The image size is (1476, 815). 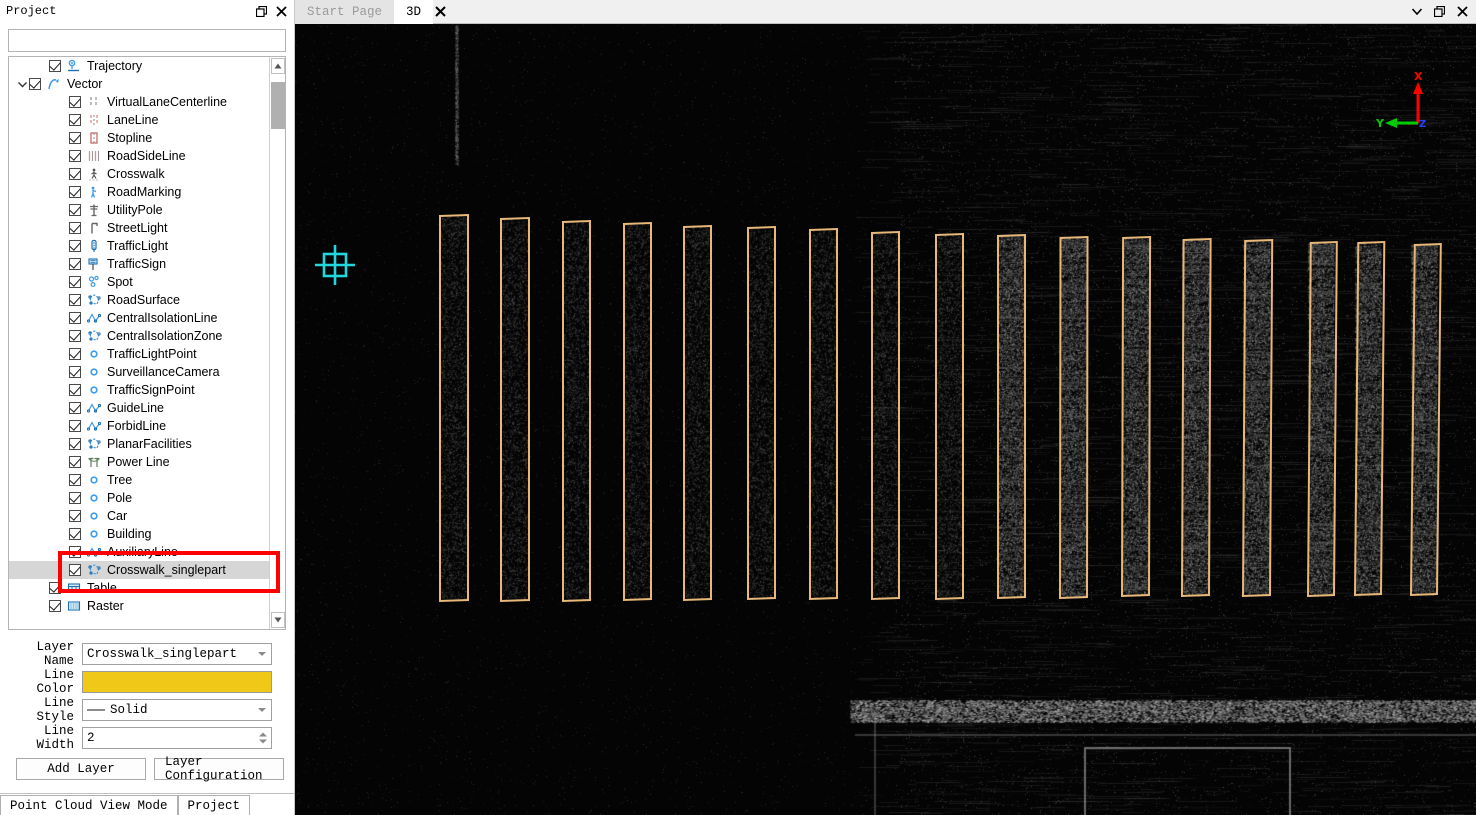 I want to click on tree-item-virtuallanecenterline: VirtualLaneCenterline, so click(x=139, y=102).